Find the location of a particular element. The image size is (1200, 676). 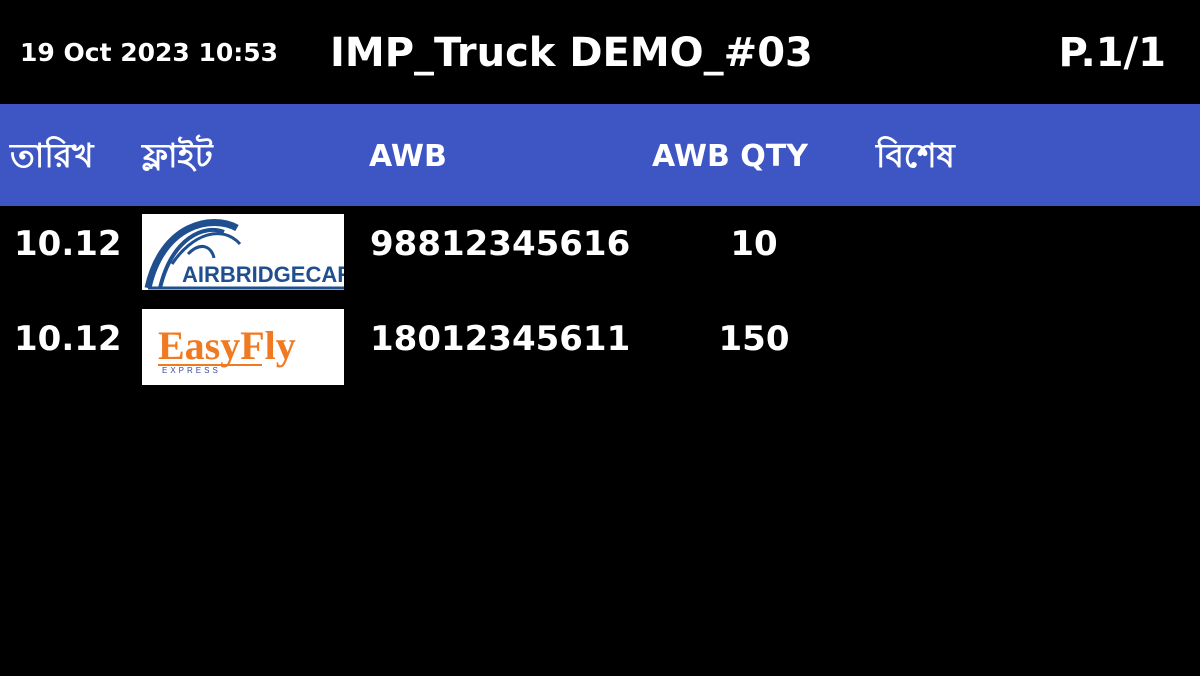

easyfly-logo: EasyFly EXPRESS is located at coordinates (243, 347).